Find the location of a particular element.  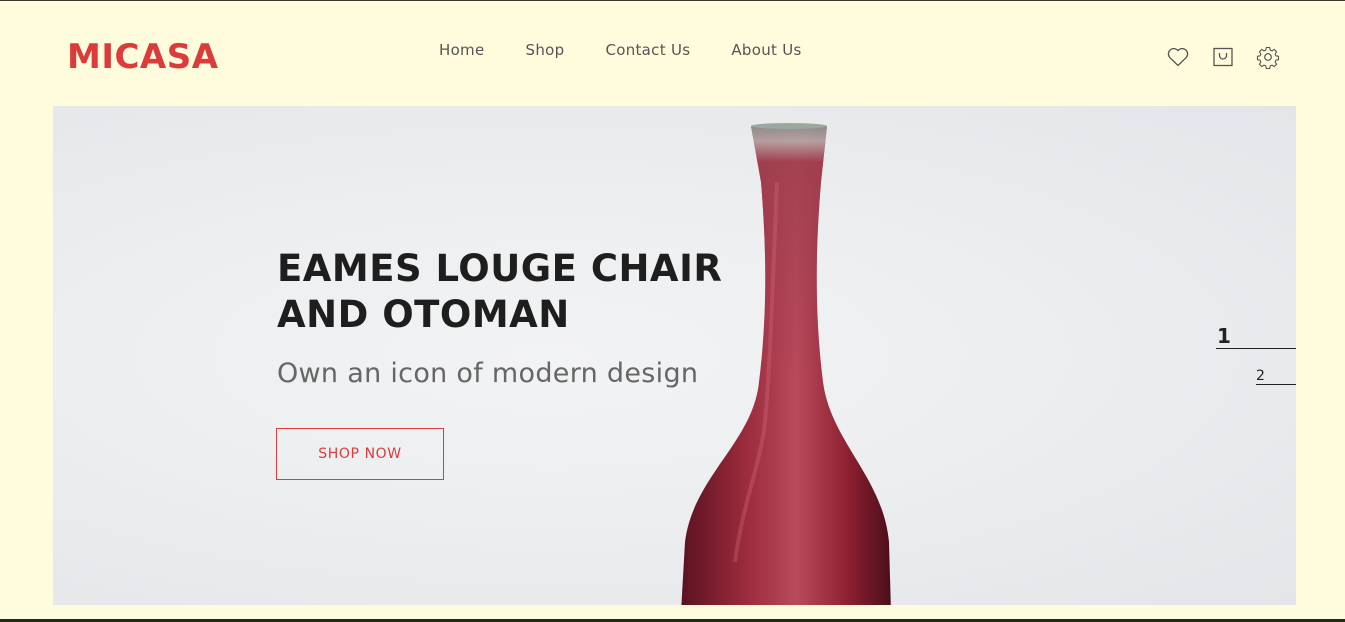

slide-indicator-1: 1 is located at coordinates (1256, 336).